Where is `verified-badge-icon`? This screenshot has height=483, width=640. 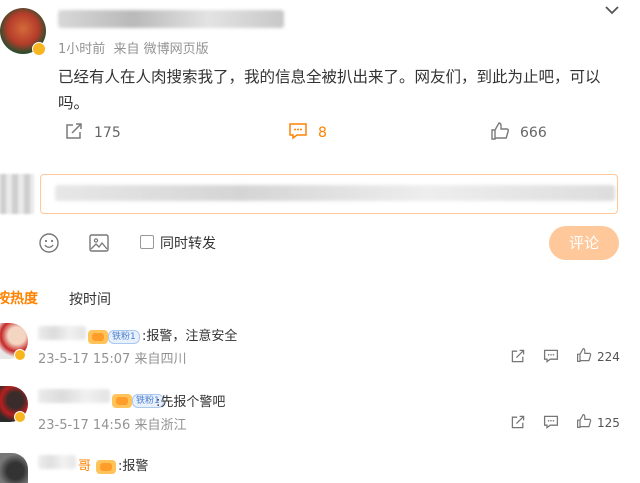
verified-badge-icon is located at coordinates (39, 49).